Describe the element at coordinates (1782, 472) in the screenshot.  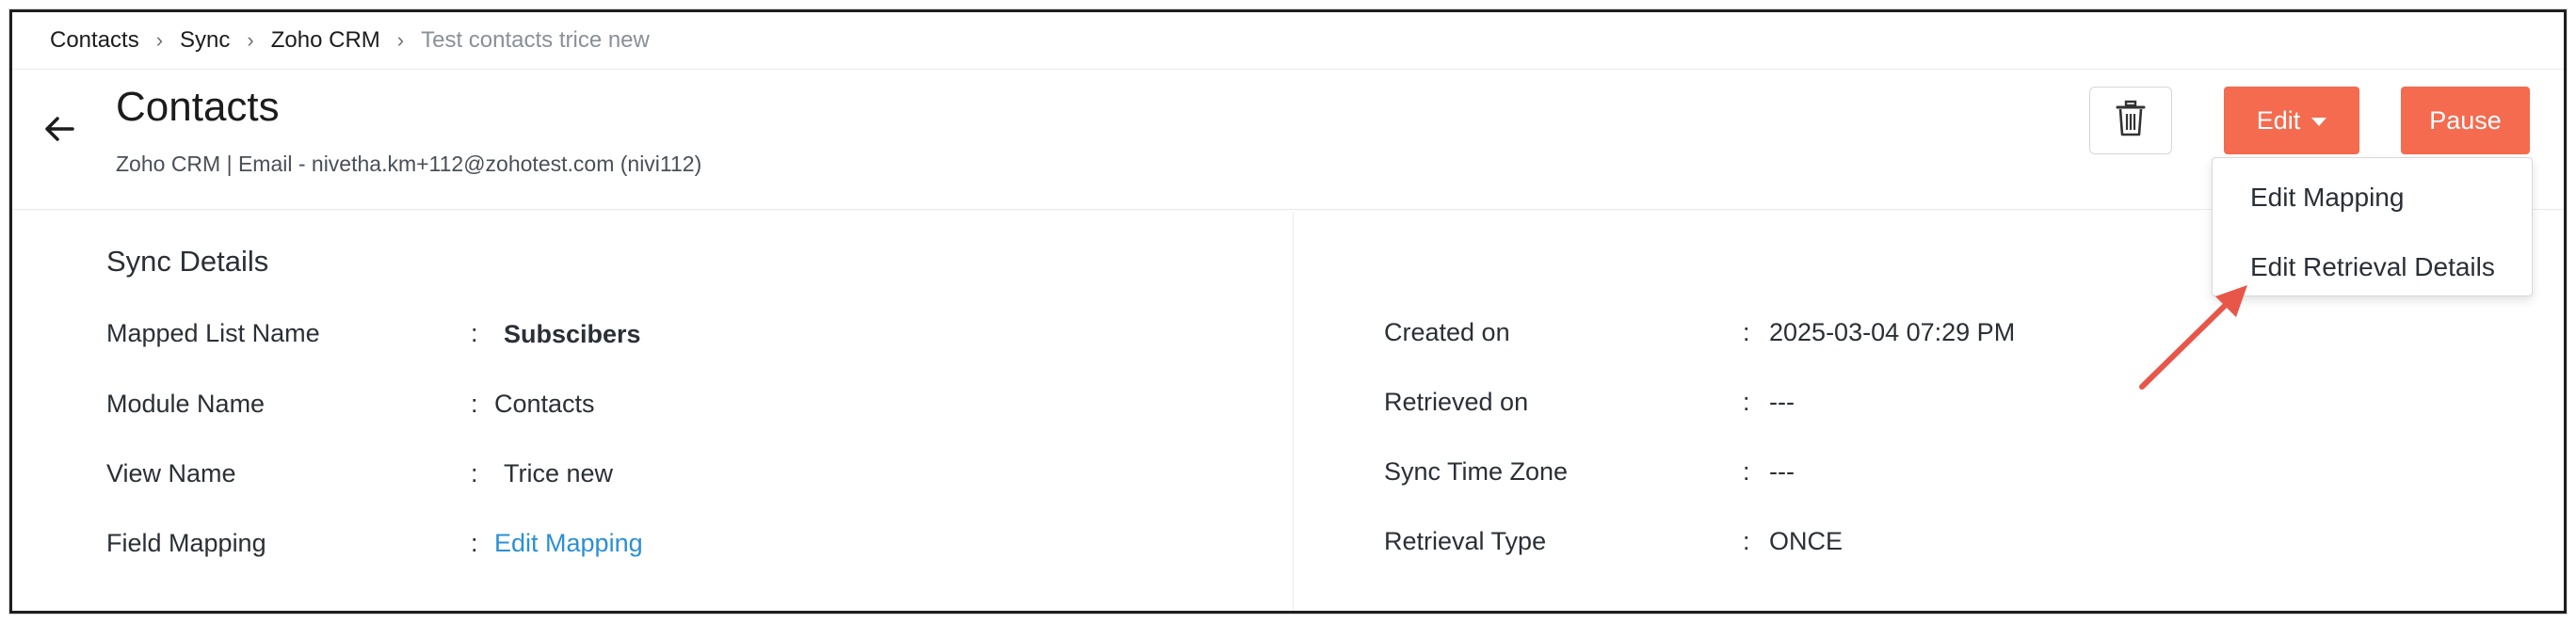
I see `value-sync-time-zone: ---` at that location.